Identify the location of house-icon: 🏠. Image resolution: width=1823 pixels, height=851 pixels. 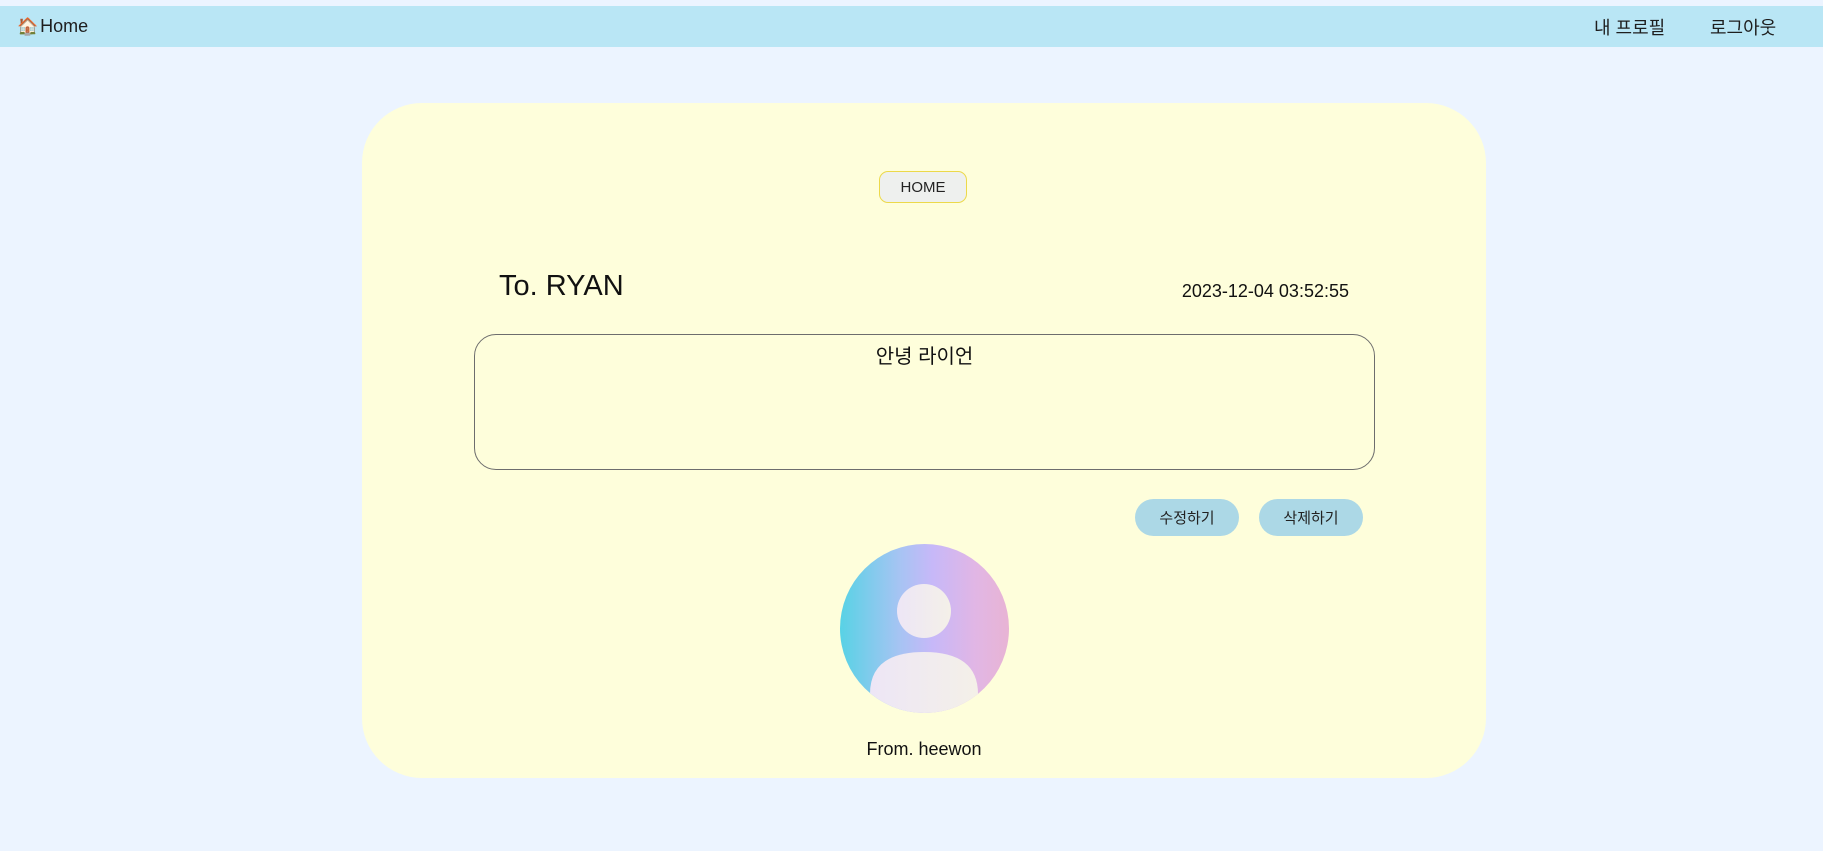
(28, 26).